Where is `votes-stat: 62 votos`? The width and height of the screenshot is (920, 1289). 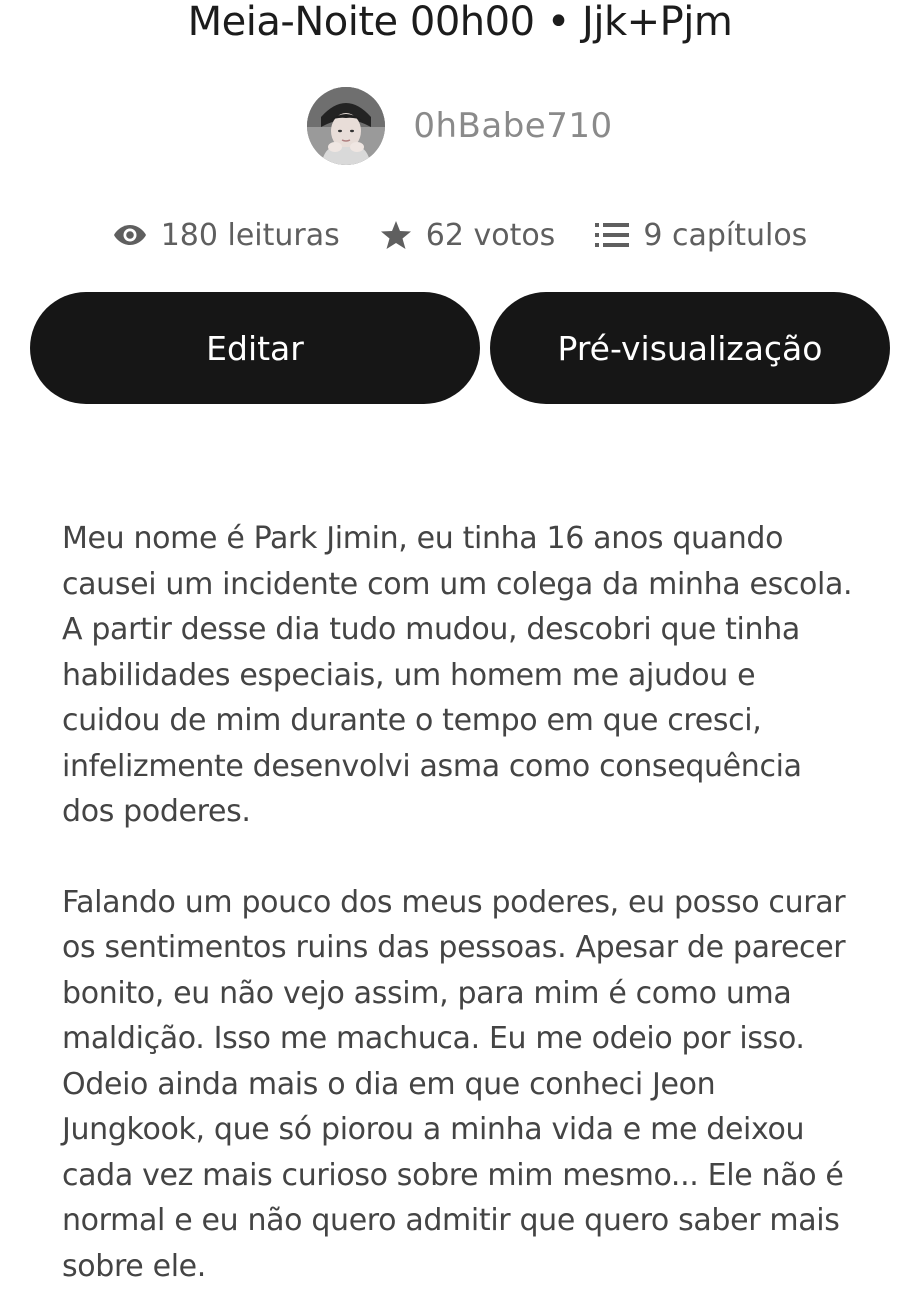 votes-stat: 62 votos is located at coordinates (468, 235).